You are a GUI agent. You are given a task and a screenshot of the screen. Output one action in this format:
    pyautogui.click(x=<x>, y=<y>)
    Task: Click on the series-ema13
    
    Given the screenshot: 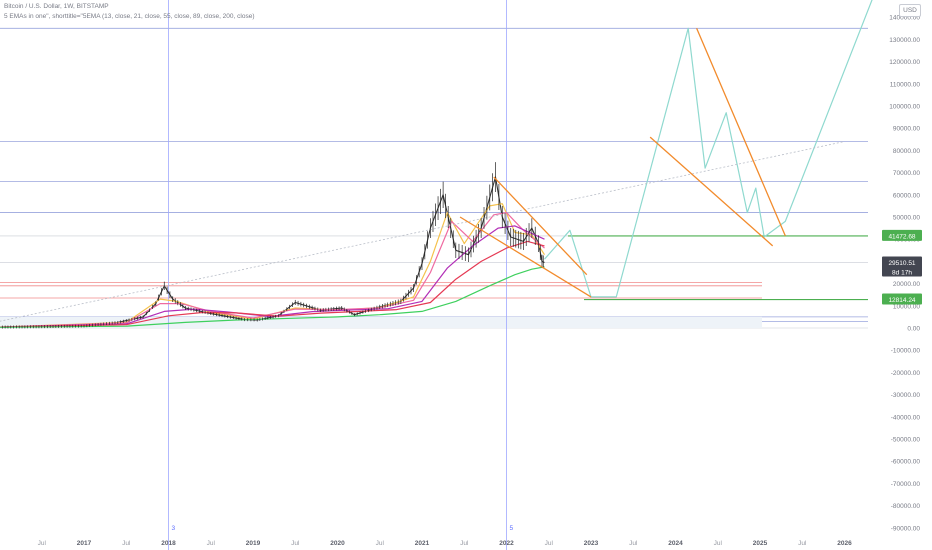 What is the action you would take?
    pyautogui.click(x=273, y=265)
    